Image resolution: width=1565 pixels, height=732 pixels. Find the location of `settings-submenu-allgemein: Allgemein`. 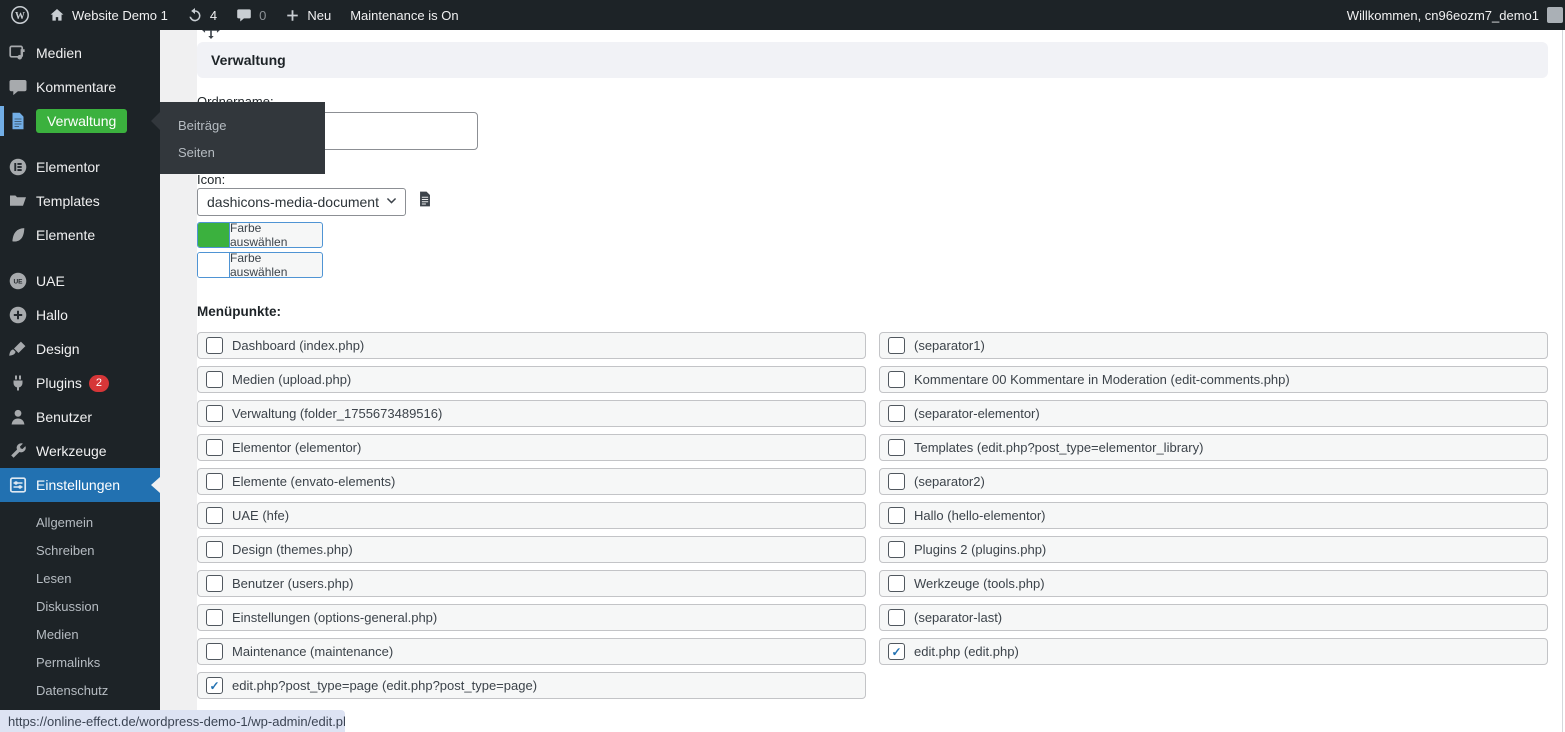

settings-submenu-allgemein: Allgemein is located at coordinates (80, 522).